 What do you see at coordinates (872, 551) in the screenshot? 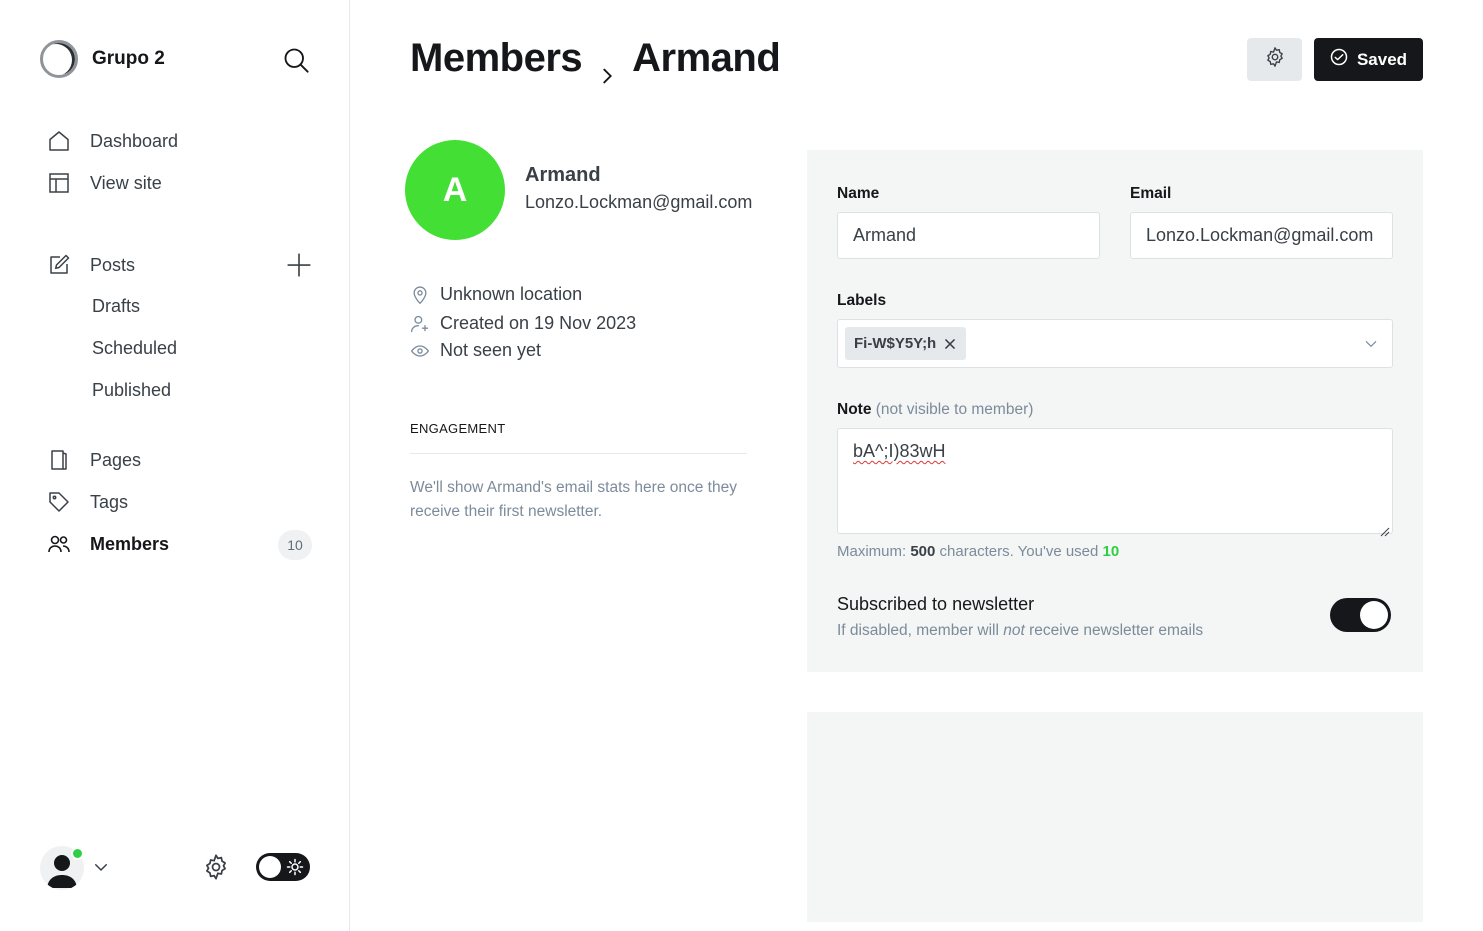
I see `counter-prefix: Maximum:` at bounding box center [872, 551].